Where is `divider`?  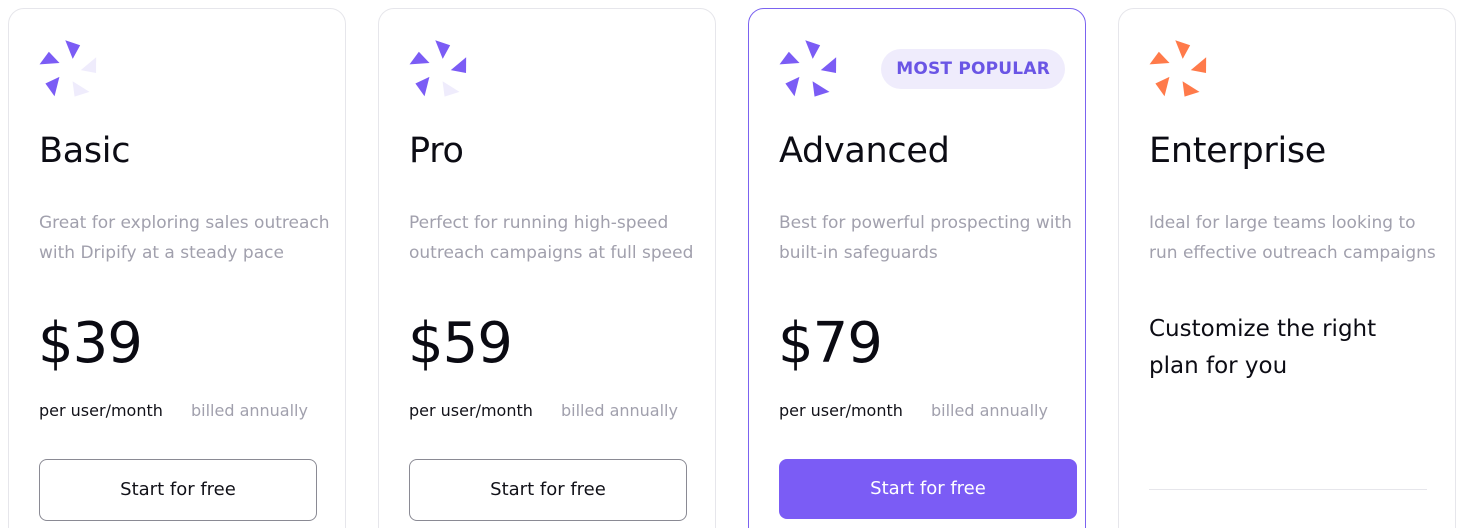
divider is located at coordinates (1288, 489).